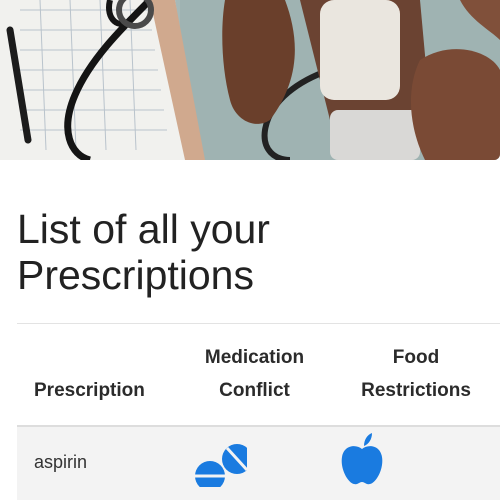 The width and height of the screenshot is (500, 500). What do you see at coordinates (254, 463) in the screenshot?
I see `medication-conflict-cell` at bounding box center [254, 463].